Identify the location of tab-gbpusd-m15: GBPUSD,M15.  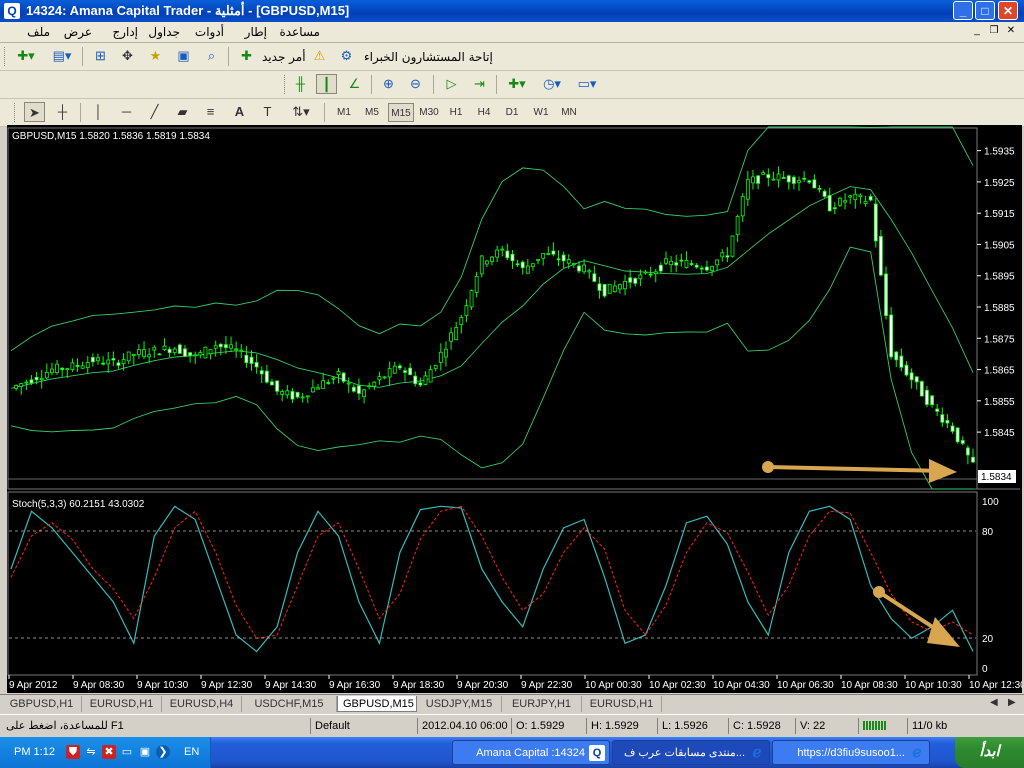
(377, 704).